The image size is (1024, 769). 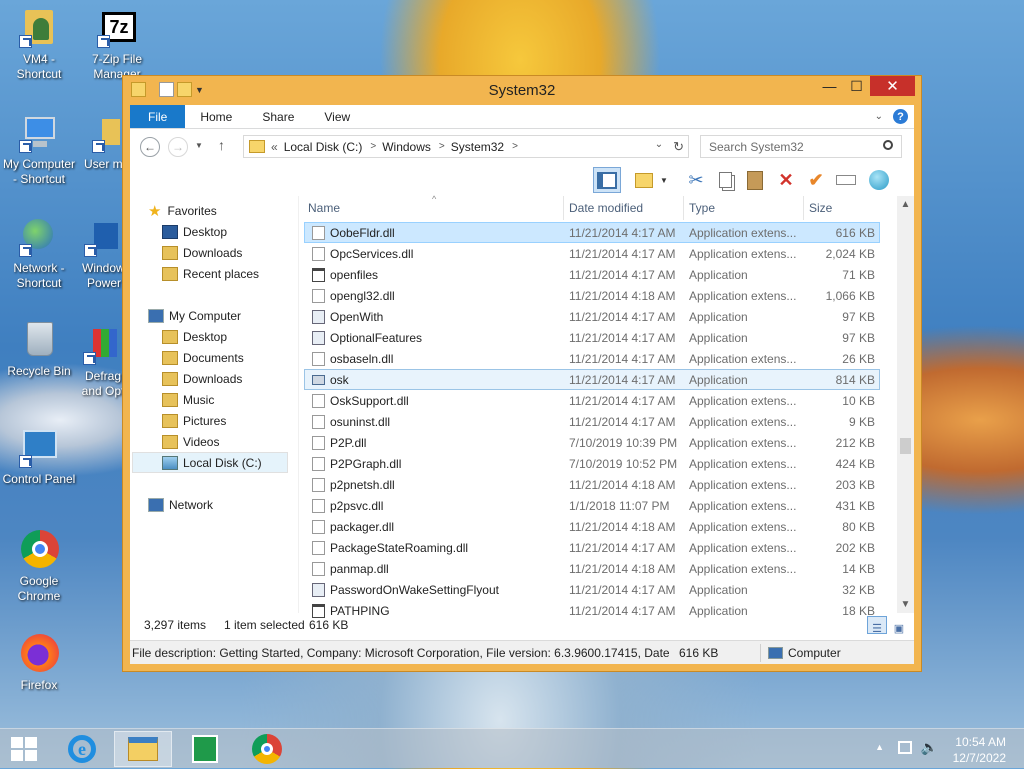 What do you see at coordinates (180, 504) in the screenshot?
I see `nav-network: Network` at bounding box center [180, 504].